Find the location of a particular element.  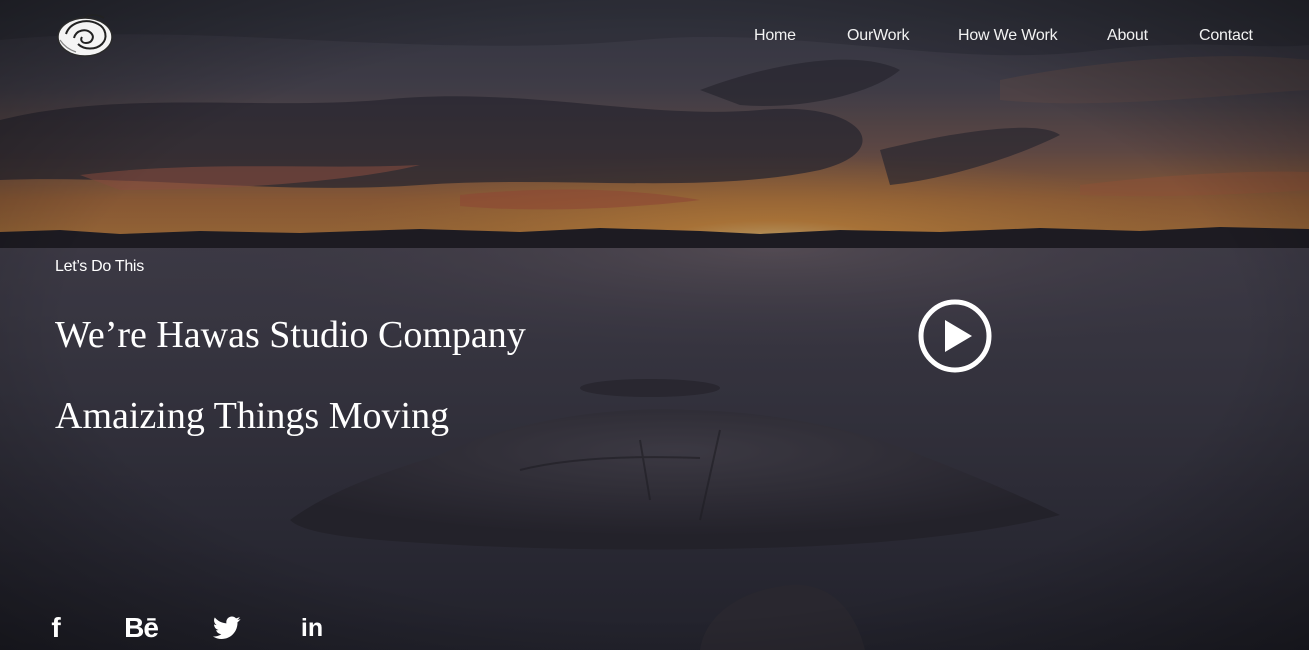

play-circle-icon is located at coordinates (955, 336).